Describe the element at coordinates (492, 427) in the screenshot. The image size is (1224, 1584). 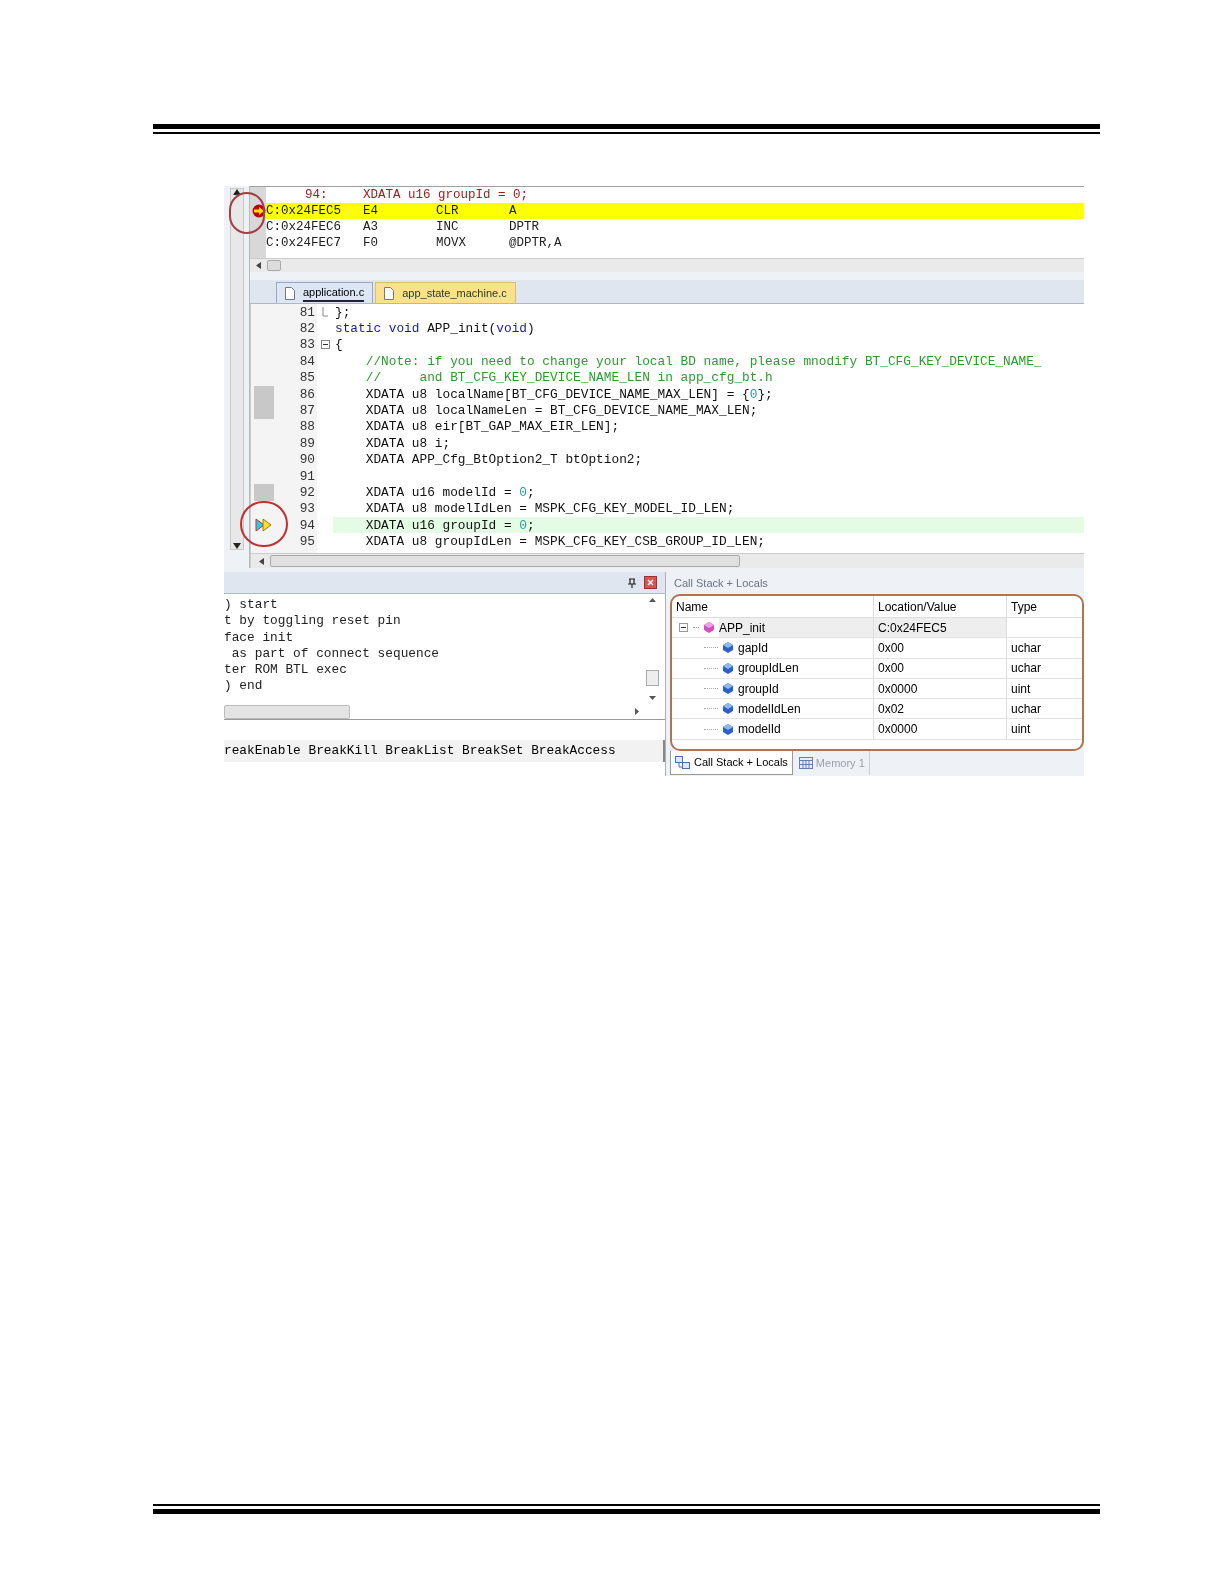
I see `code-line: XDATA u8 eir[BT_GAP_MAX_EIR_LEN];` at that location.